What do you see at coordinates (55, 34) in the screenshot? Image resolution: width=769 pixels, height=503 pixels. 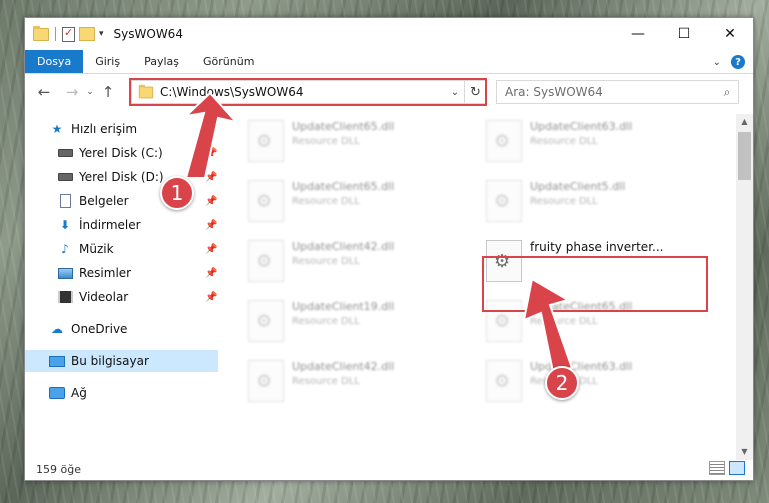 I see `toolbar-divider` at bounding box center [55, 34].